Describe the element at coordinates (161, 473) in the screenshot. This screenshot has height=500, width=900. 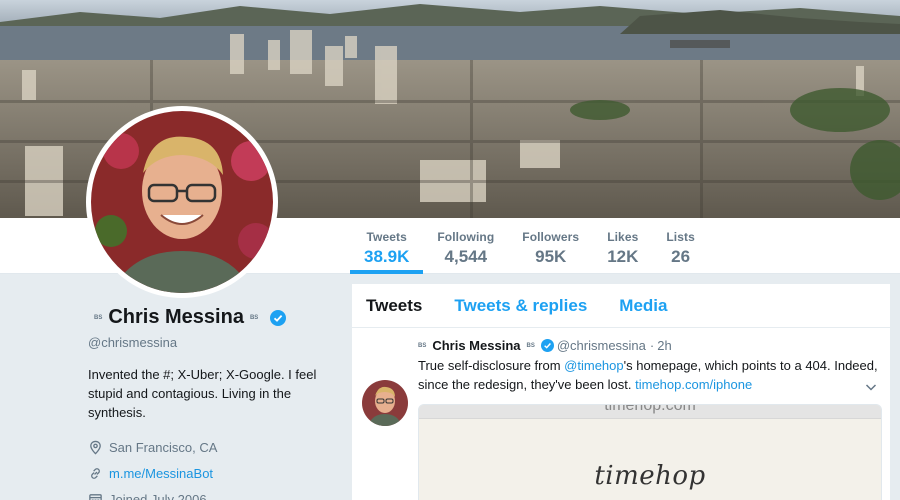
I see `profile-link: m.me/MessinaBot` at that location.